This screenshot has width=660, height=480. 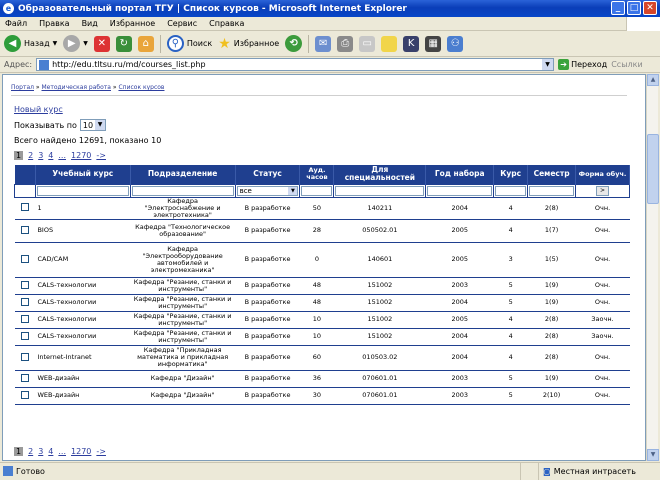 What do you see at coordinates (455, 43) in the screenshot?
I see `users-icon: ⚇` at bounding box center [455, 43].